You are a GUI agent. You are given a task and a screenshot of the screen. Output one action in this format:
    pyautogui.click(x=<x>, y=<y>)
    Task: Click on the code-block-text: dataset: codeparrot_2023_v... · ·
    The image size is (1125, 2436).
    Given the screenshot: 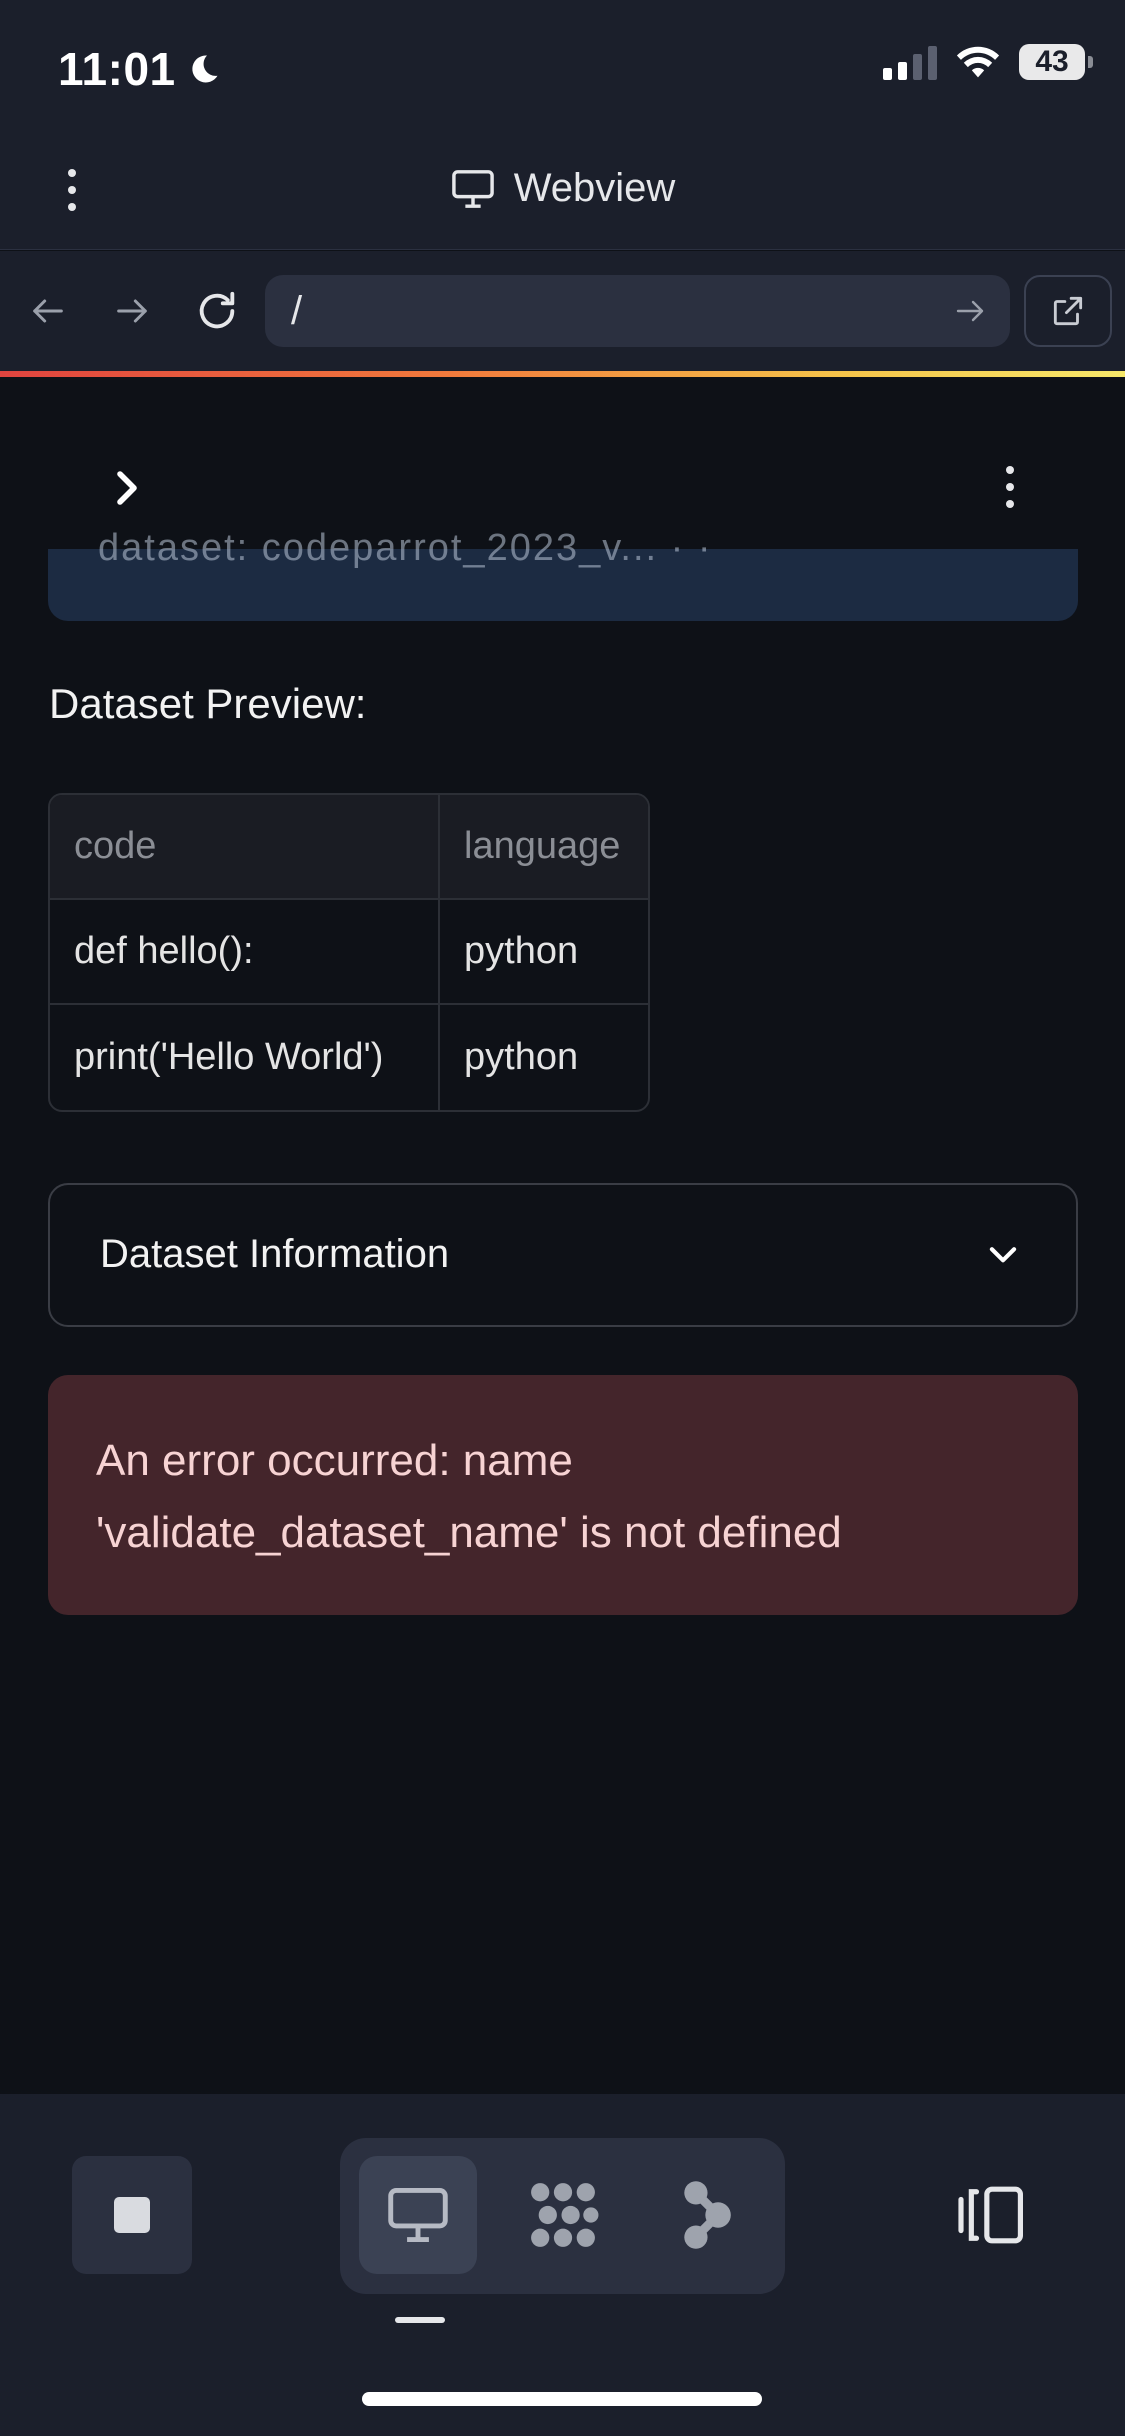 What is the action you would take?
    pyautogui.click(x=405, y=548)
    